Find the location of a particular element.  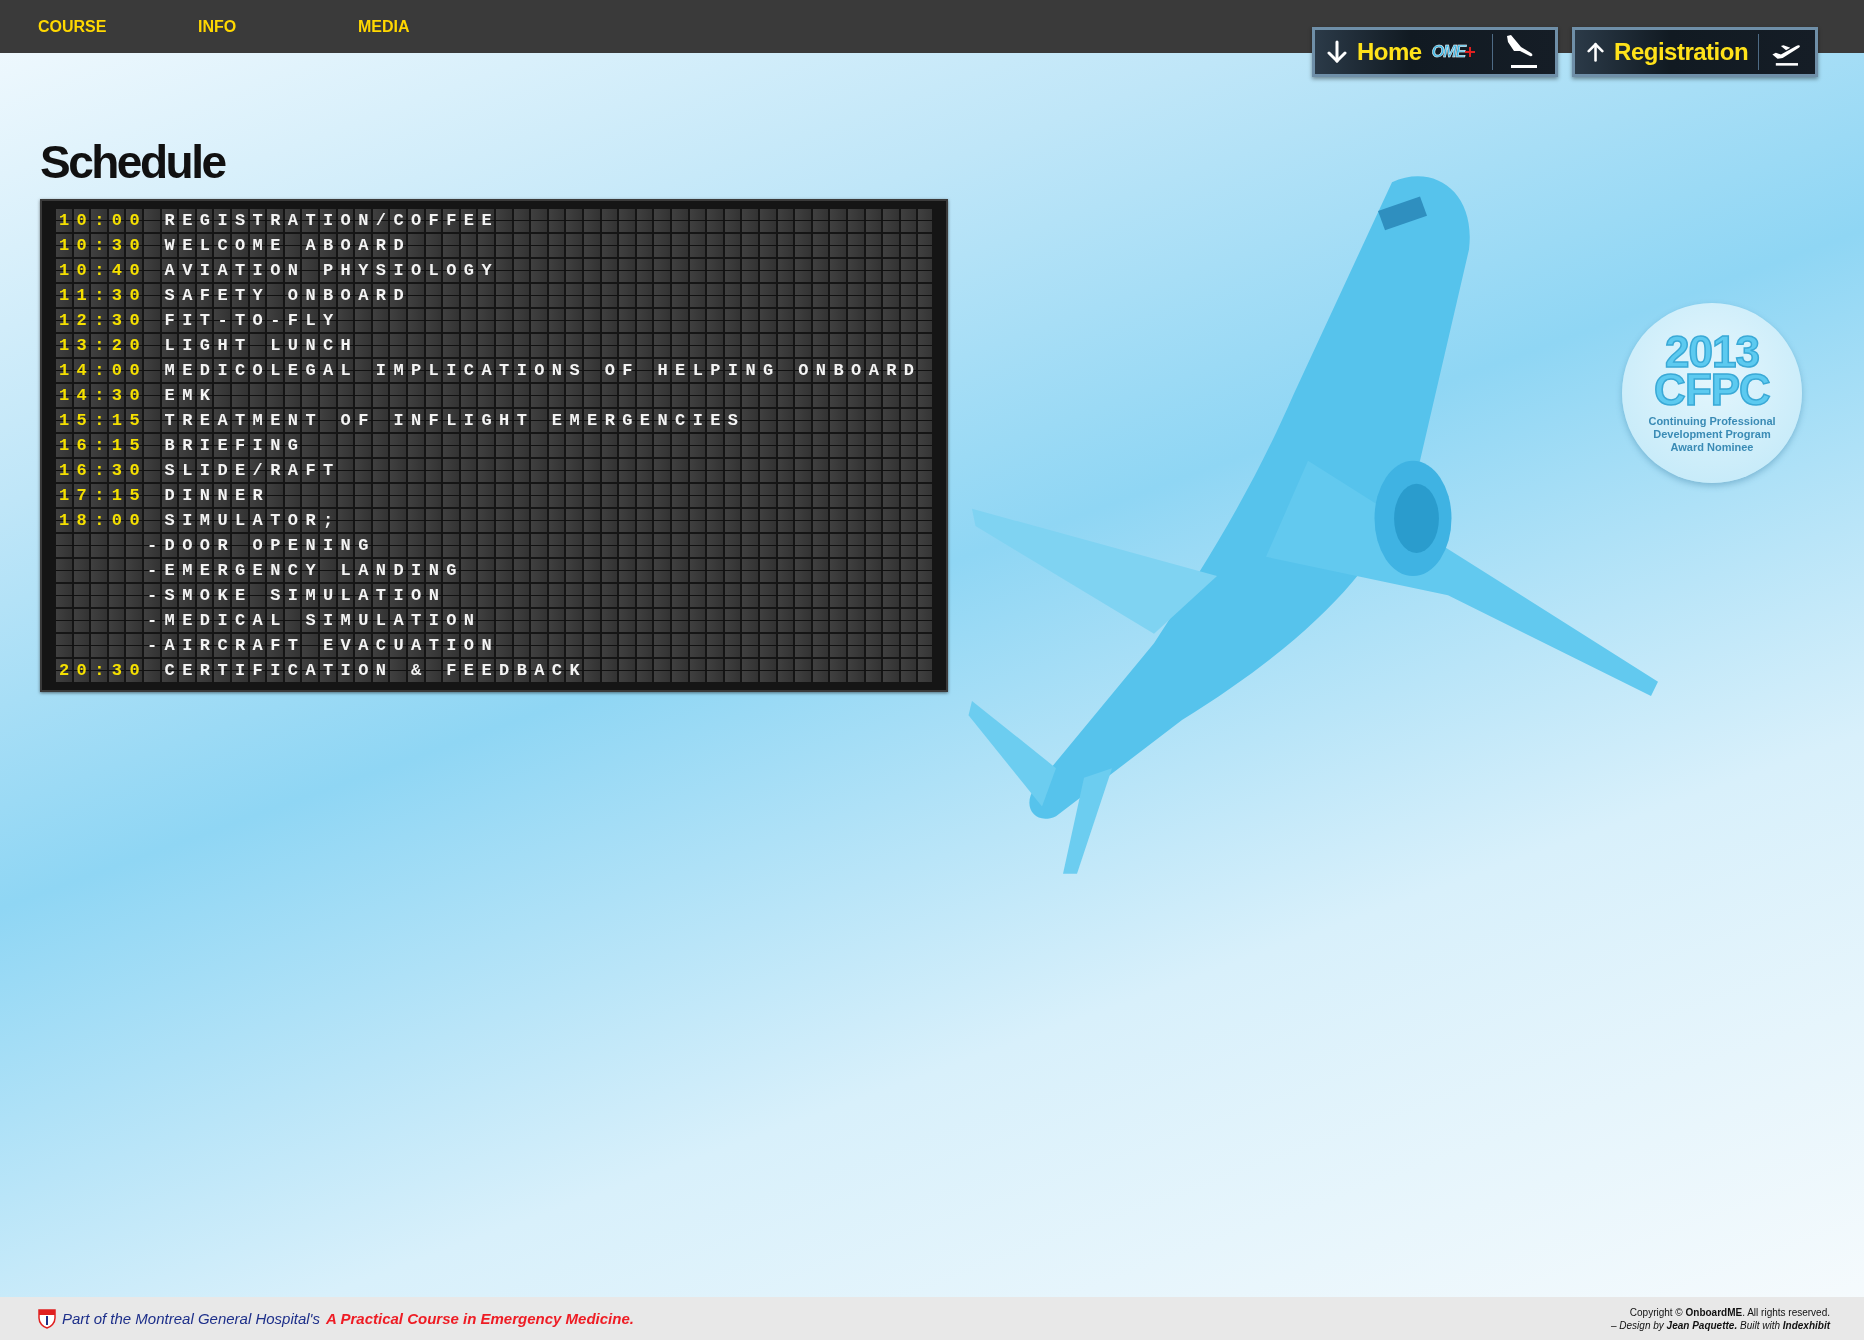

badge-title: CFPC is located at coordinates (1712, 389).